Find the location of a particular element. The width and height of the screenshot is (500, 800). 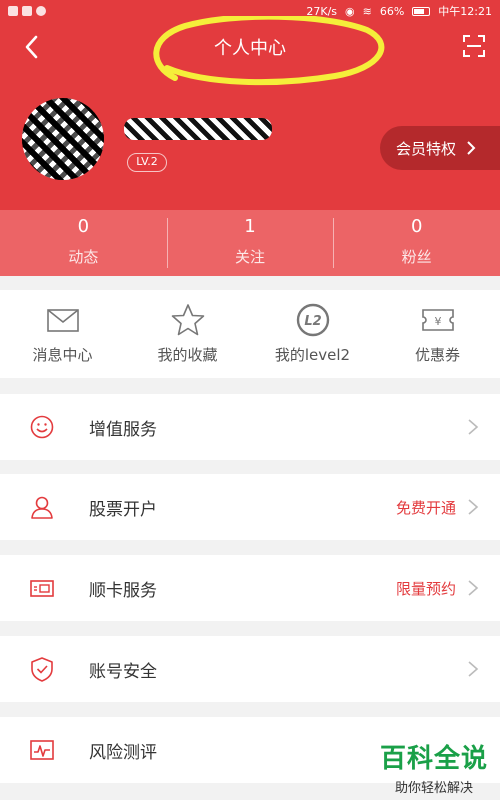

battery-icon is located at coordinates (421, 11).